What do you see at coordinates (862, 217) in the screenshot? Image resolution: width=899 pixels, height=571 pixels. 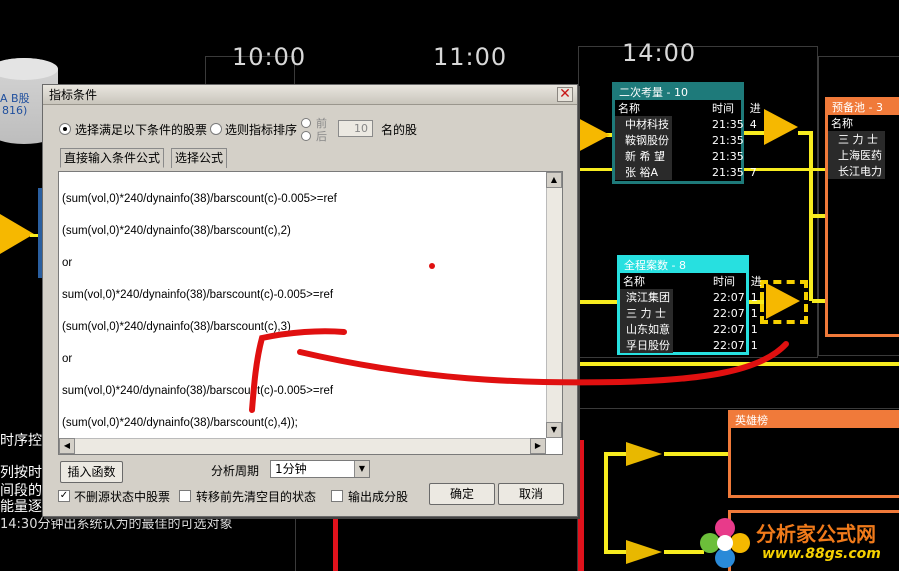 I see `panel-reserve-pool: 预备池 - 3 名称 三 力 士 上海医药 长江电力` at bounding box center [862, 217].